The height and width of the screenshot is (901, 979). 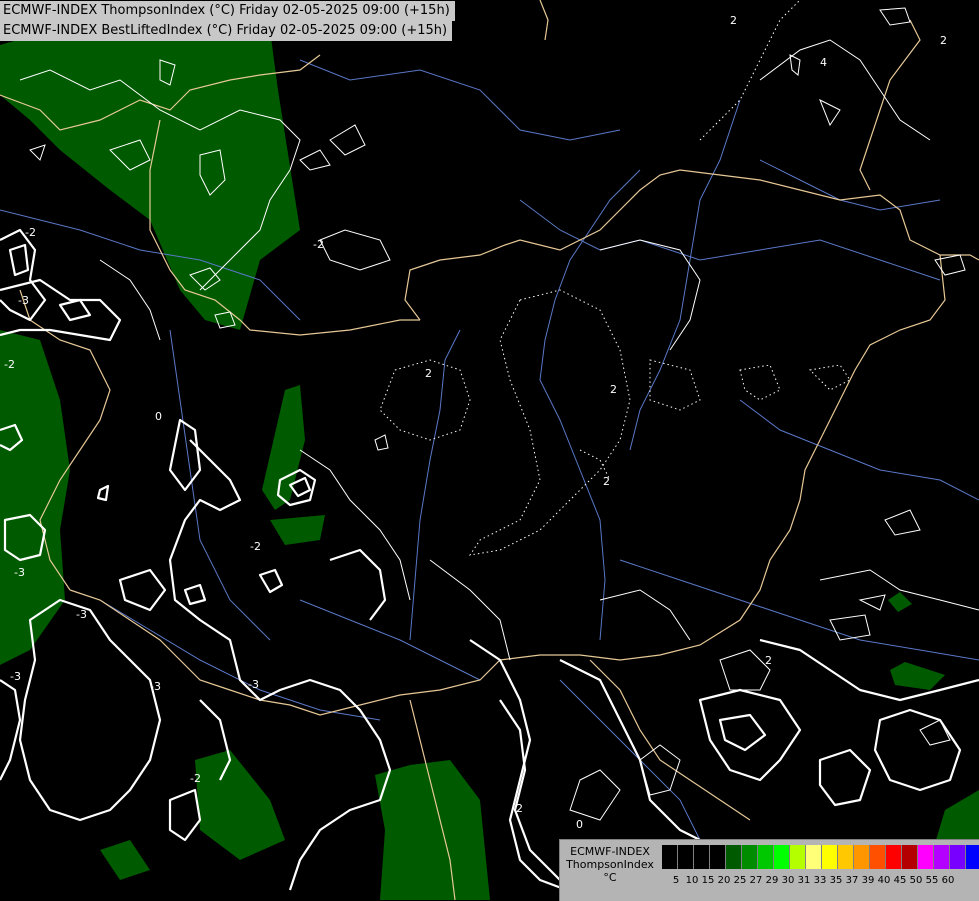 What do you see at coordinates (900, 880) in the screenshot?
I see `legend-tick-label: 45` at bounding box center [900, 880].